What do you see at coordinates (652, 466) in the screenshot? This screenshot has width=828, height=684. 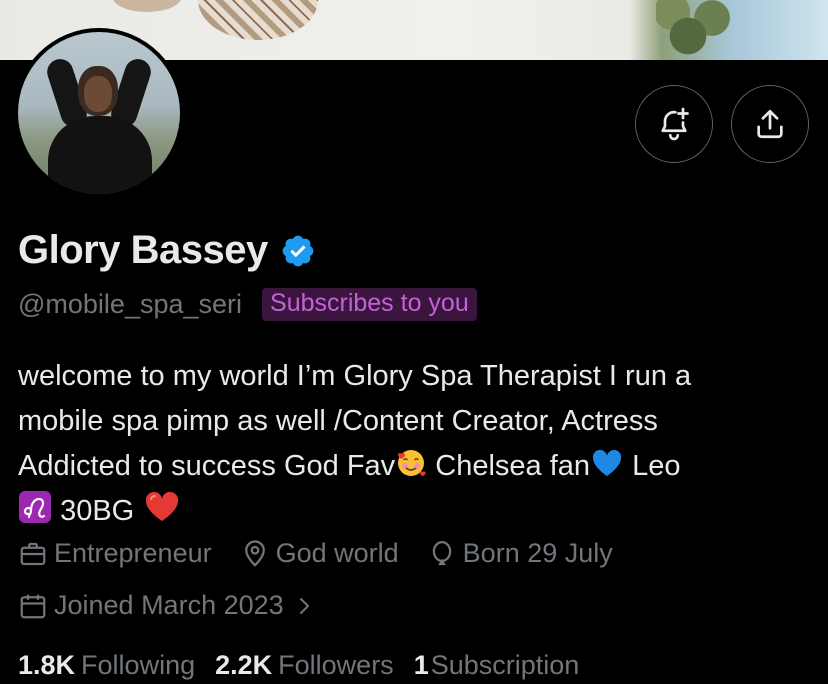 I see `bio-text: Leo` at bounding box center [652, 466].